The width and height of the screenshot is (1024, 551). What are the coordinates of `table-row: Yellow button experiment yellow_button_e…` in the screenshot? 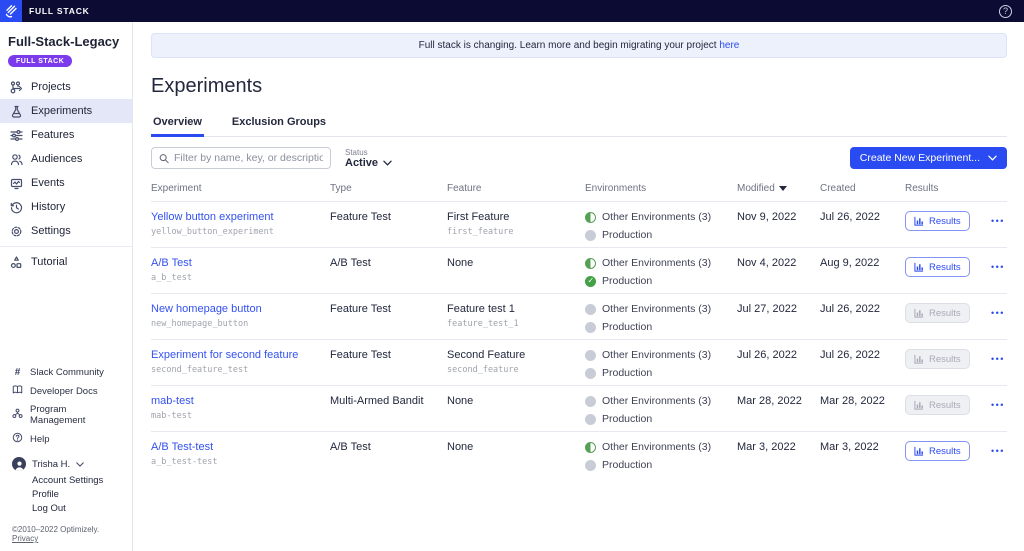 It's located at (579, 224).